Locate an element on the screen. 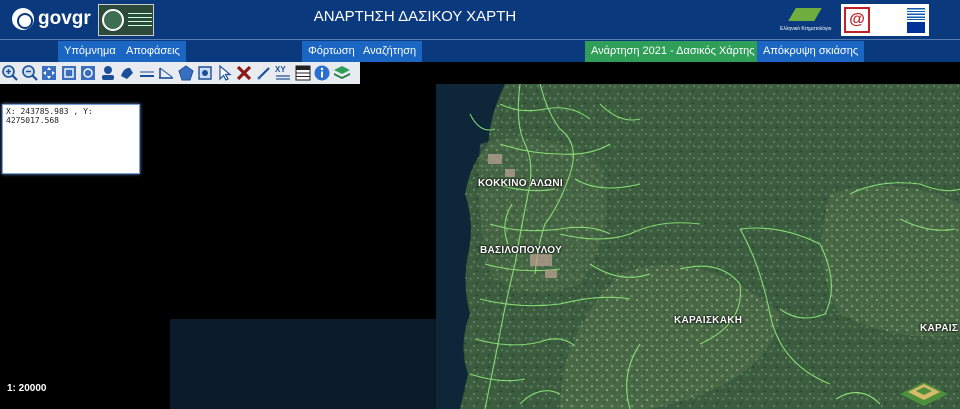 The image size is (960, 409). hide-shading-button: Απόκρυψη σκιάσης is located at coordinates (811, 51).